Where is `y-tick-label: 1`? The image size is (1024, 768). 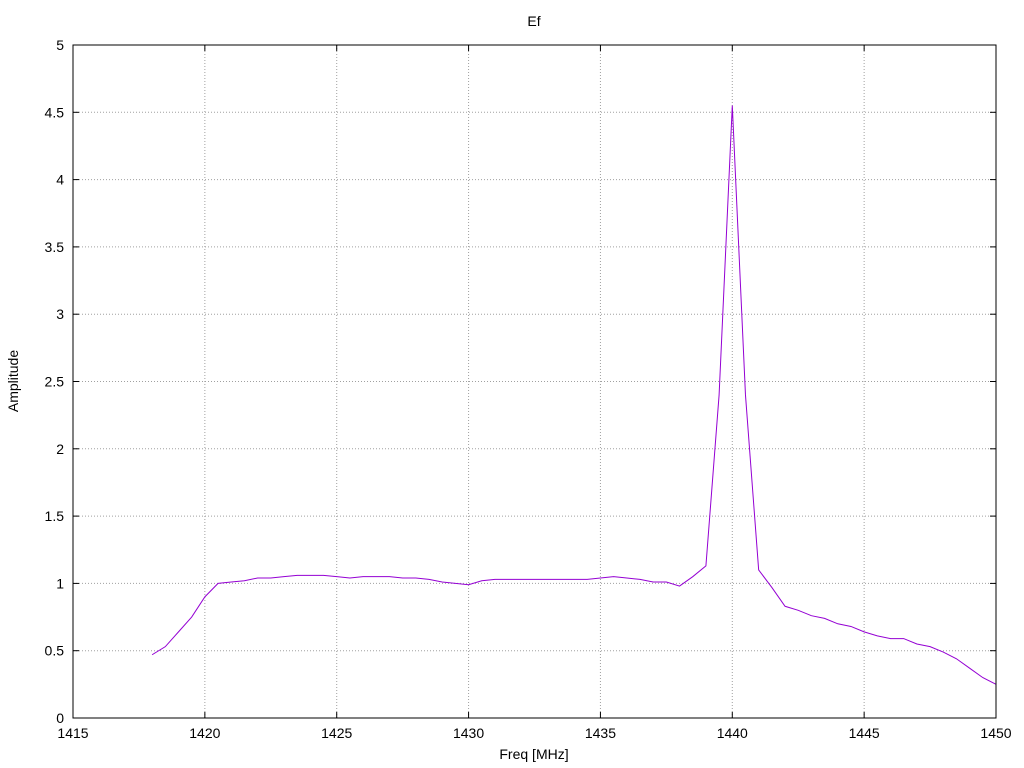
y-tick-label: 1 is located at coordinates (60, 583).